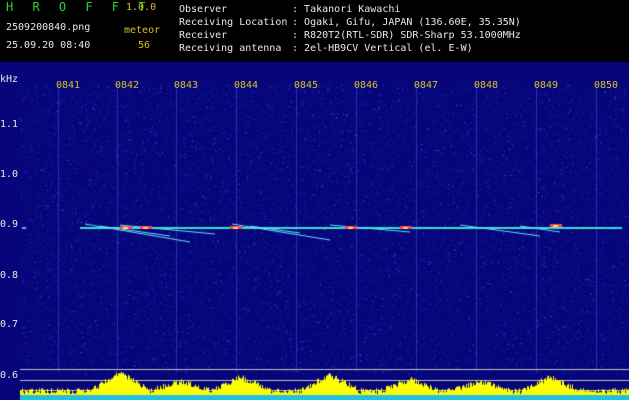  What do you see at coordinates (306, 85) in the screenshot?
I see `time-tick: 0845` at bounding box center [306, 85].